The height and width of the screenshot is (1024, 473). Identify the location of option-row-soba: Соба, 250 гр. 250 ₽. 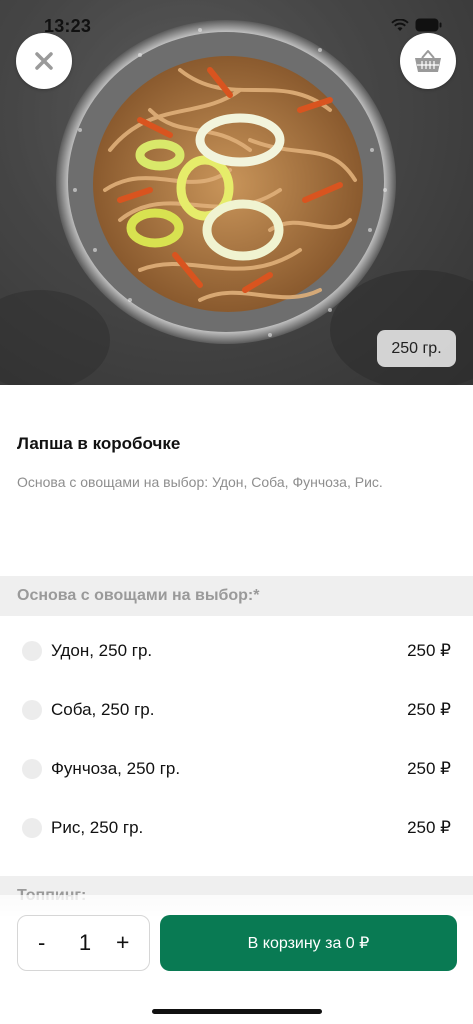
(236, 709).